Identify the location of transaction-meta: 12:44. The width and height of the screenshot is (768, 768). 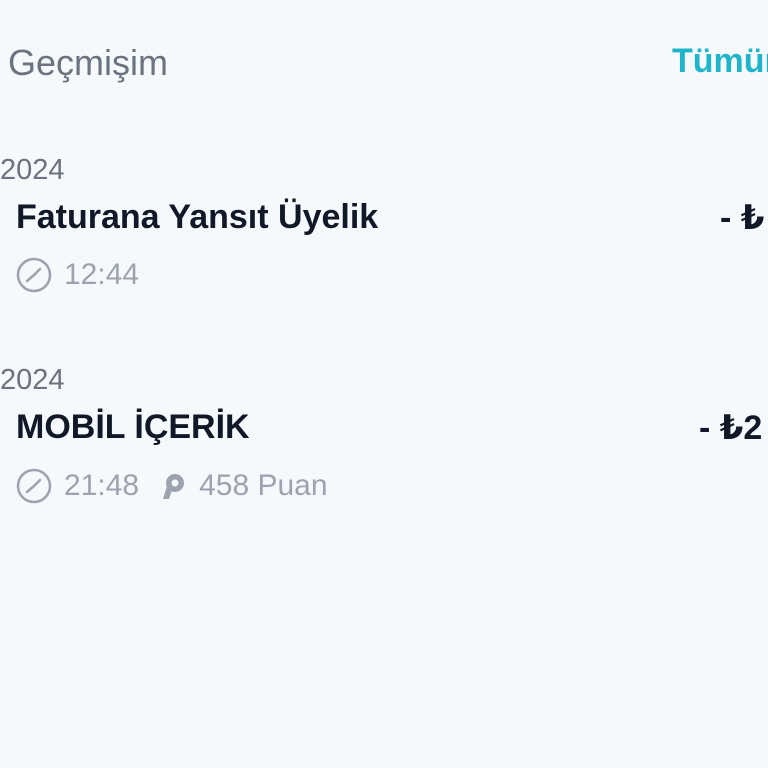
(77, 275).